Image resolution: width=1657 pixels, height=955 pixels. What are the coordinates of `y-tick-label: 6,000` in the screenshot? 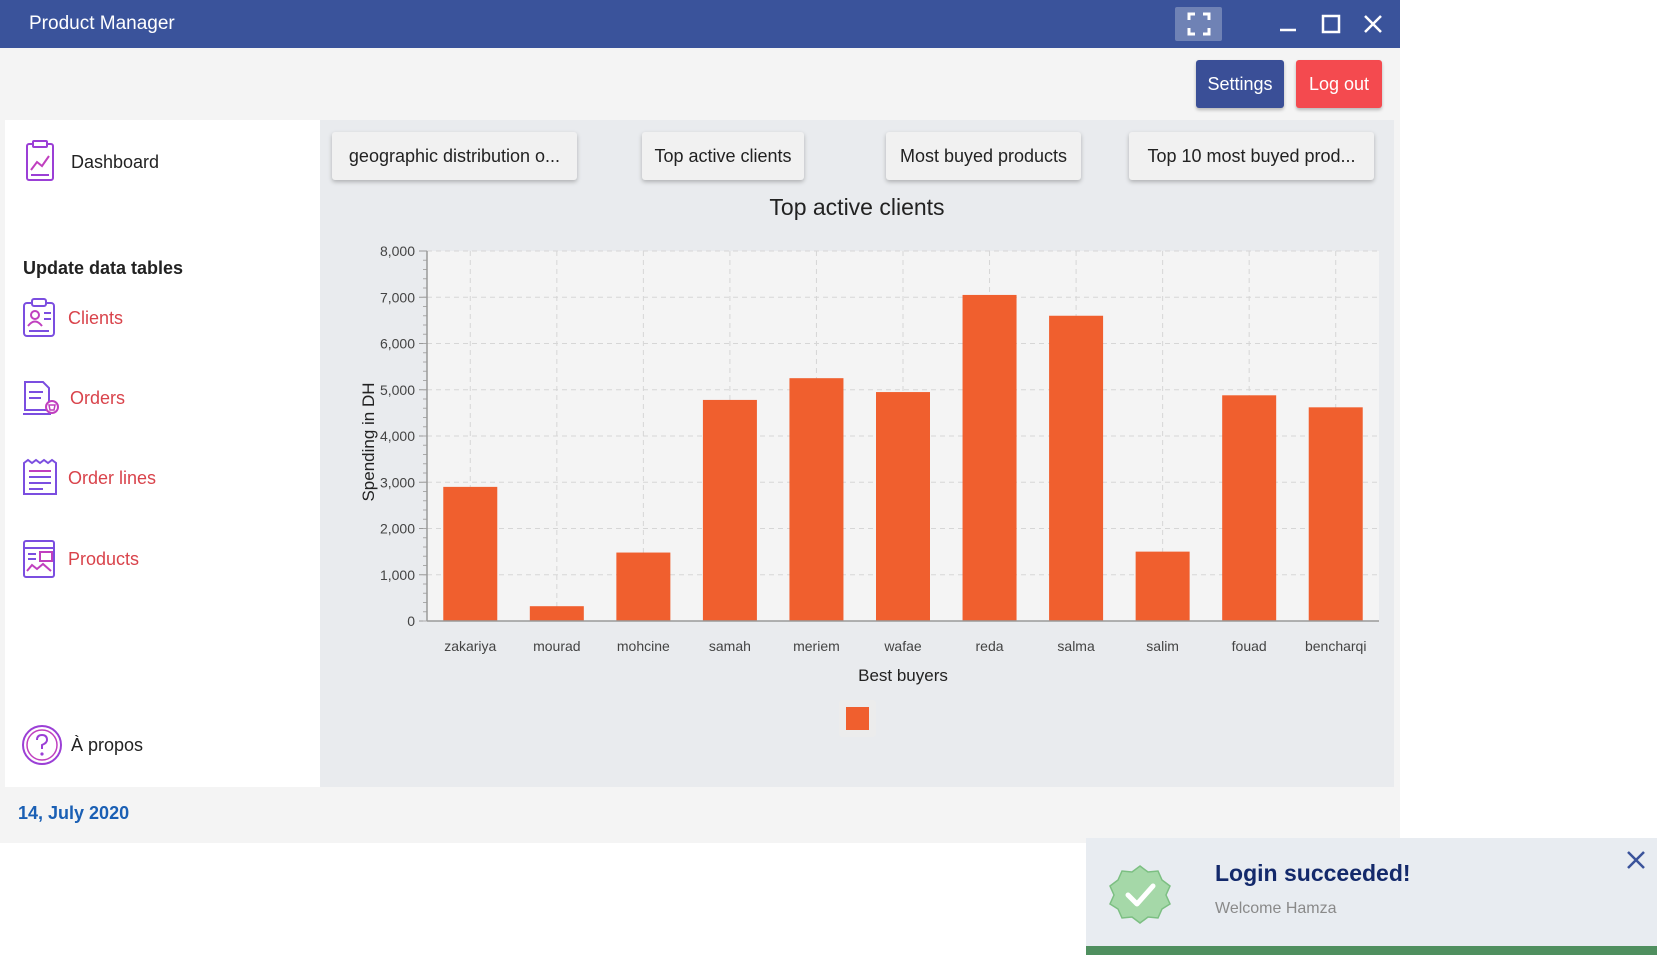 It's located at (397, 344).